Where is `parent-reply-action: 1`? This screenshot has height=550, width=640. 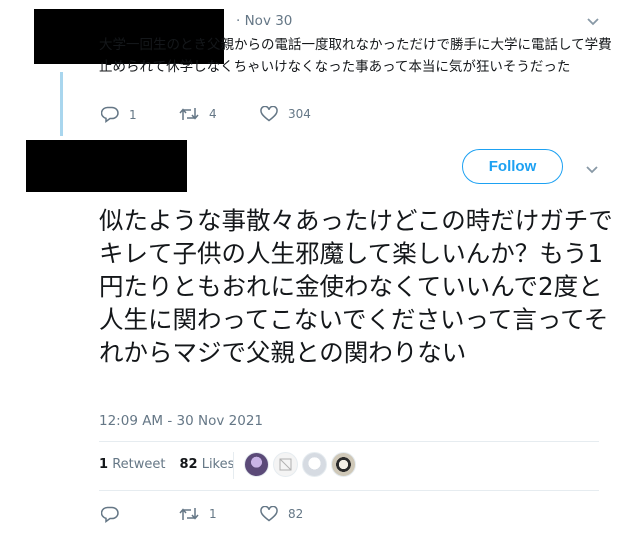
parent-reply-action: 1 is located at coordinates (119, 114).